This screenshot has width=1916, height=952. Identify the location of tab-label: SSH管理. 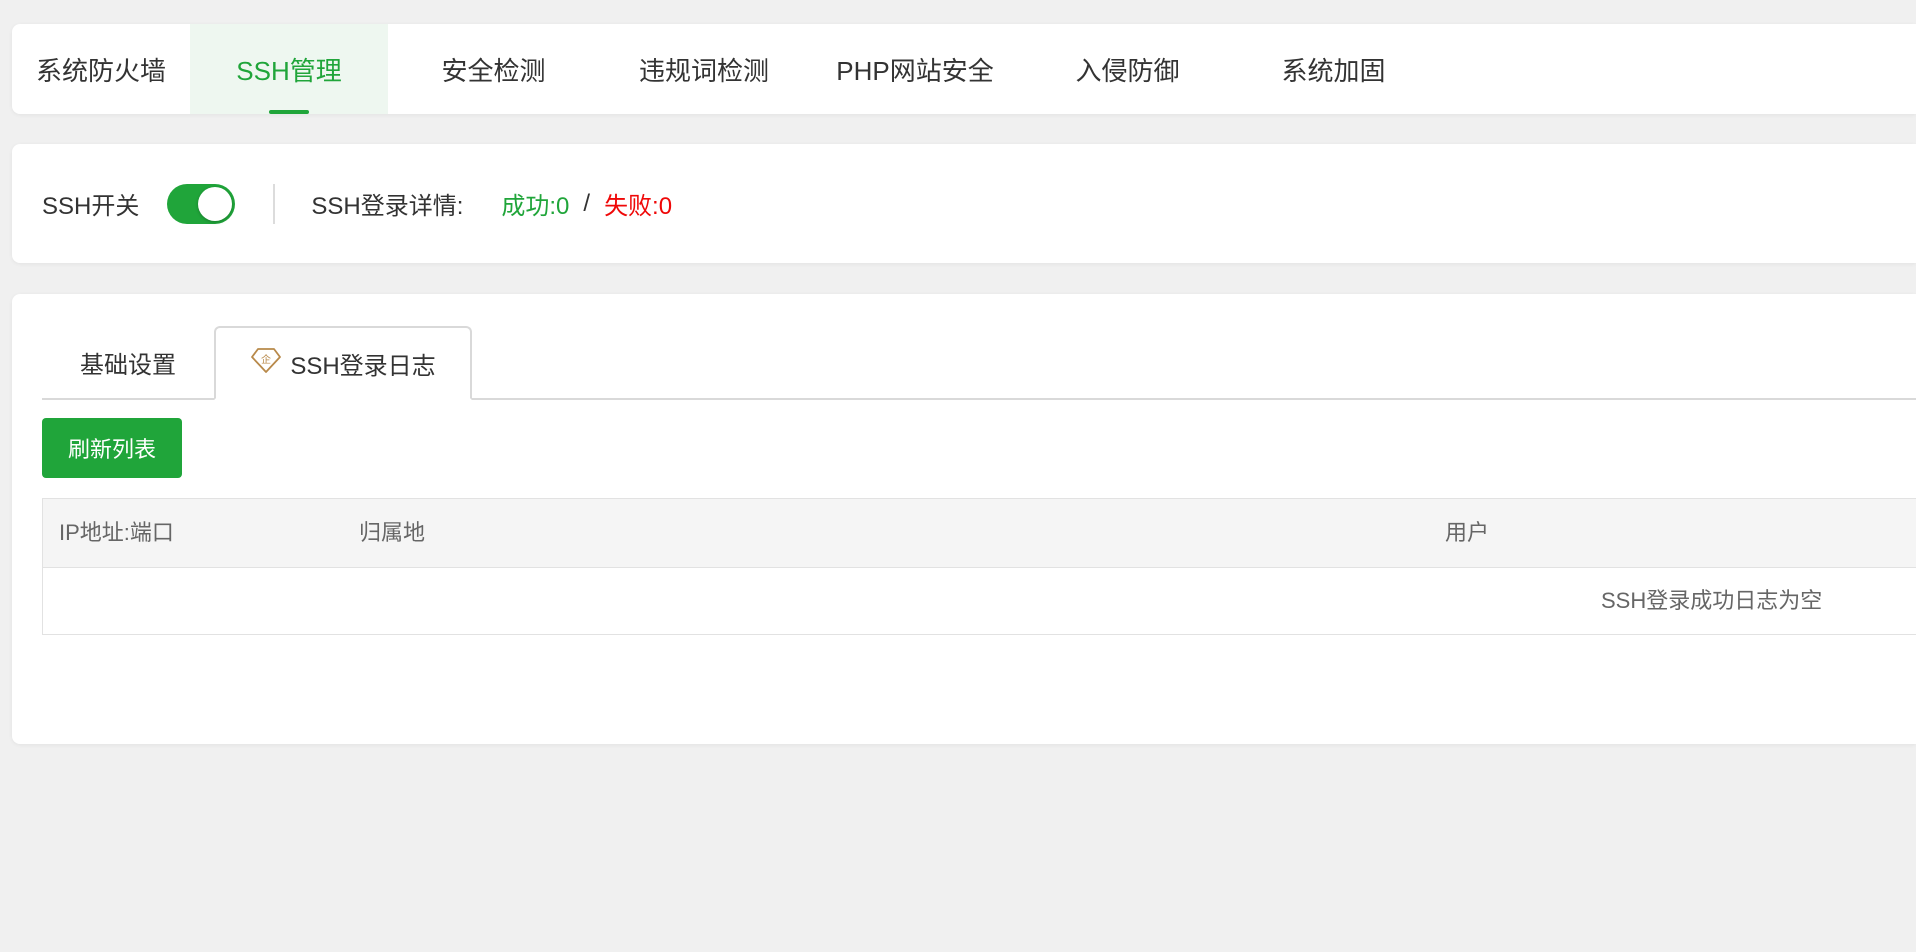
(289, 70).